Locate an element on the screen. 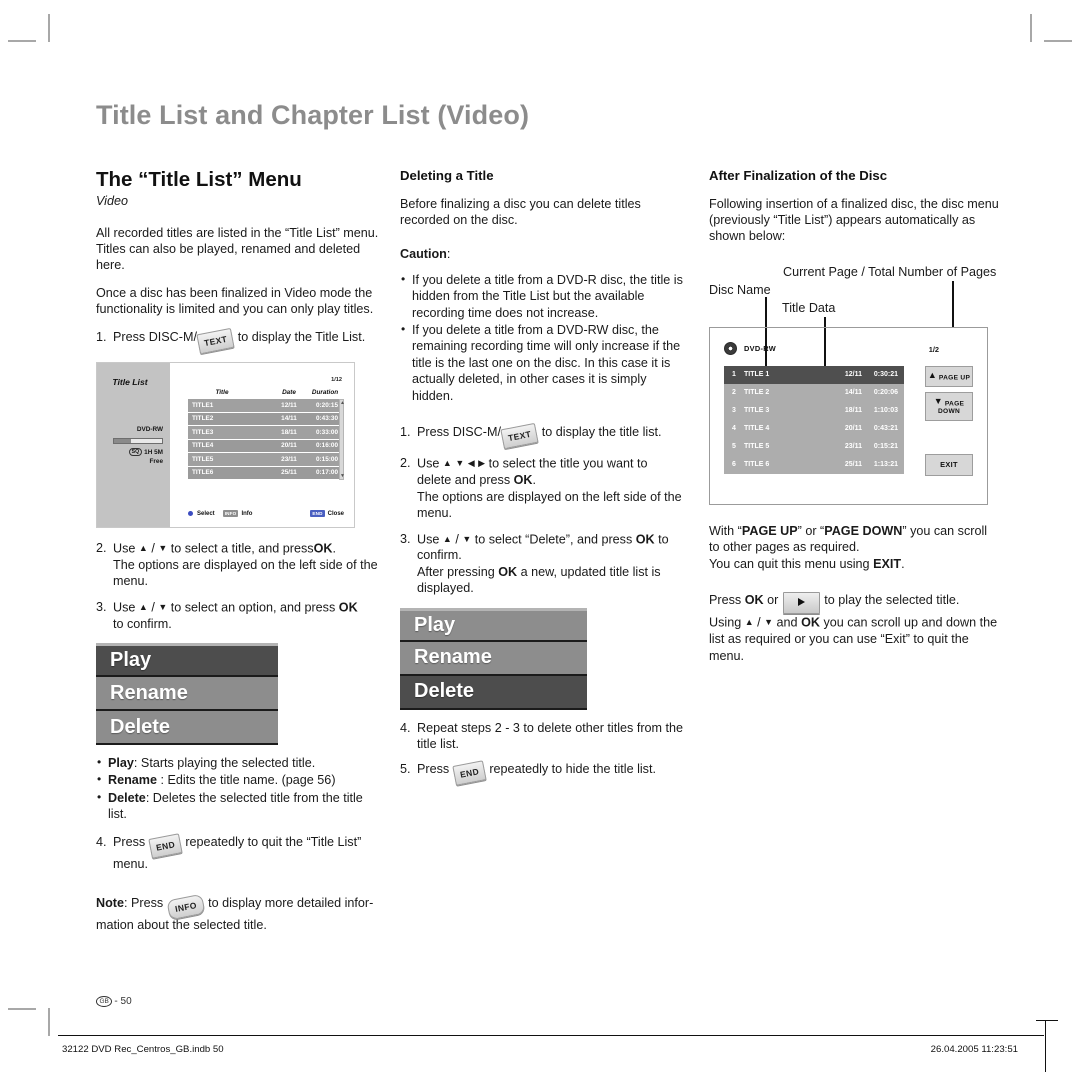 The height and width of the screenshot is (1080, 1080). option-description: Rename : Edits the title name. (page 56) is located at coordinates (240, 779).